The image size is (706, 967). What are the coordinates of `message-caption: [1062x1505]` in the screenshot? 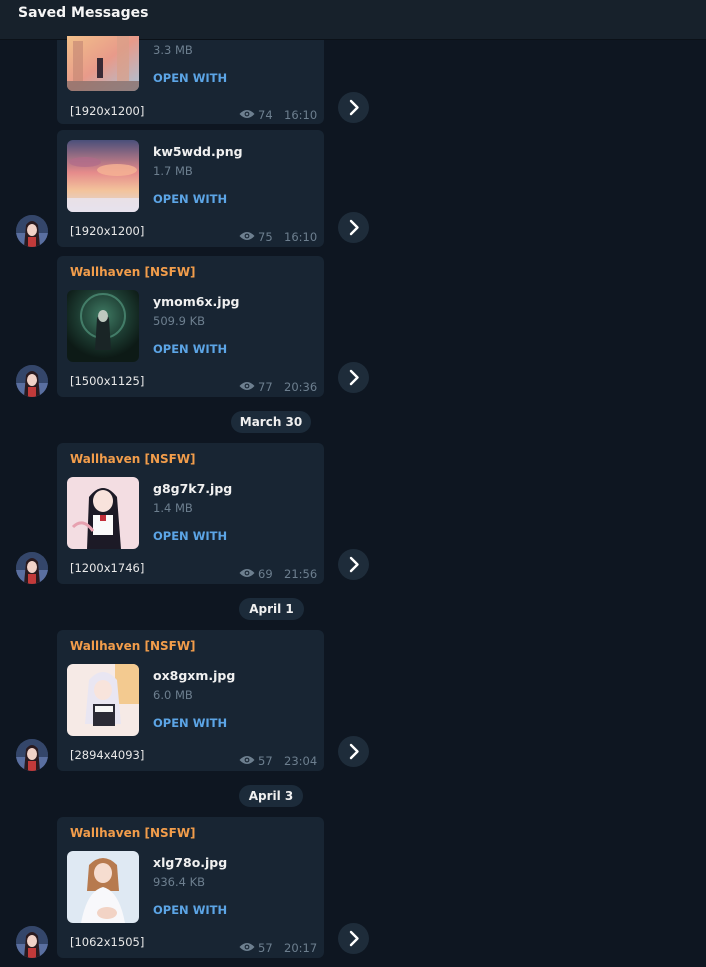 It's located at (107, 942).